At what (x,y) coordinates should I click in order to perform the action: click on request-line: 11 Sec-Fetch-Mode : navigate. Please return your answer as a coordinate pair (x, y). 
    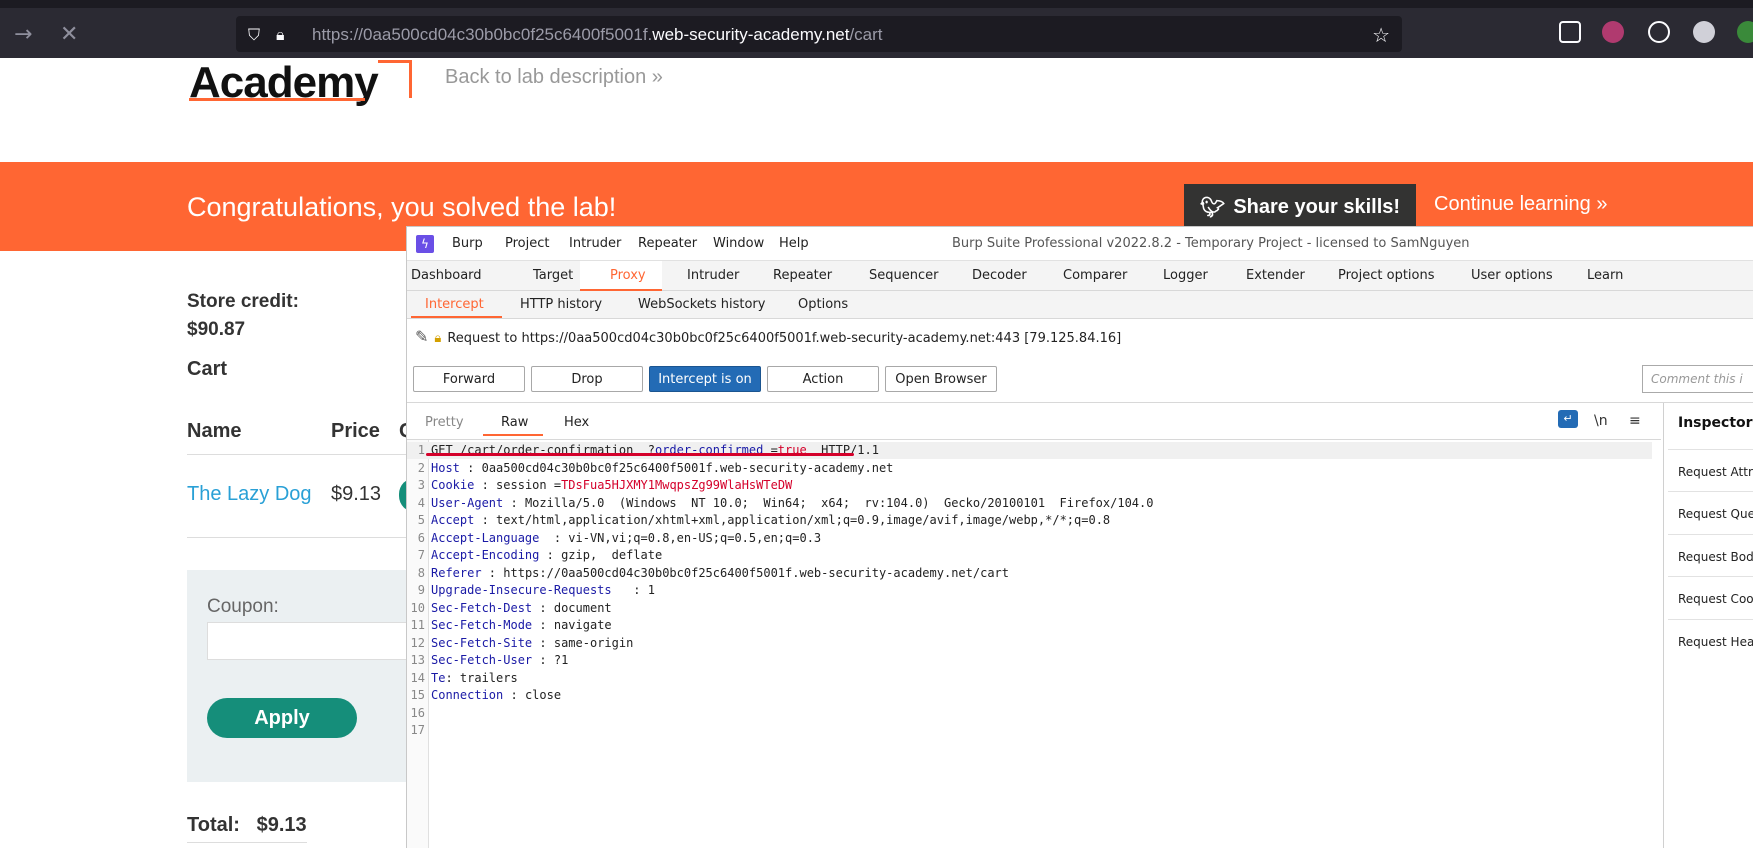
    Looking at the image, I should click on (509, 625).